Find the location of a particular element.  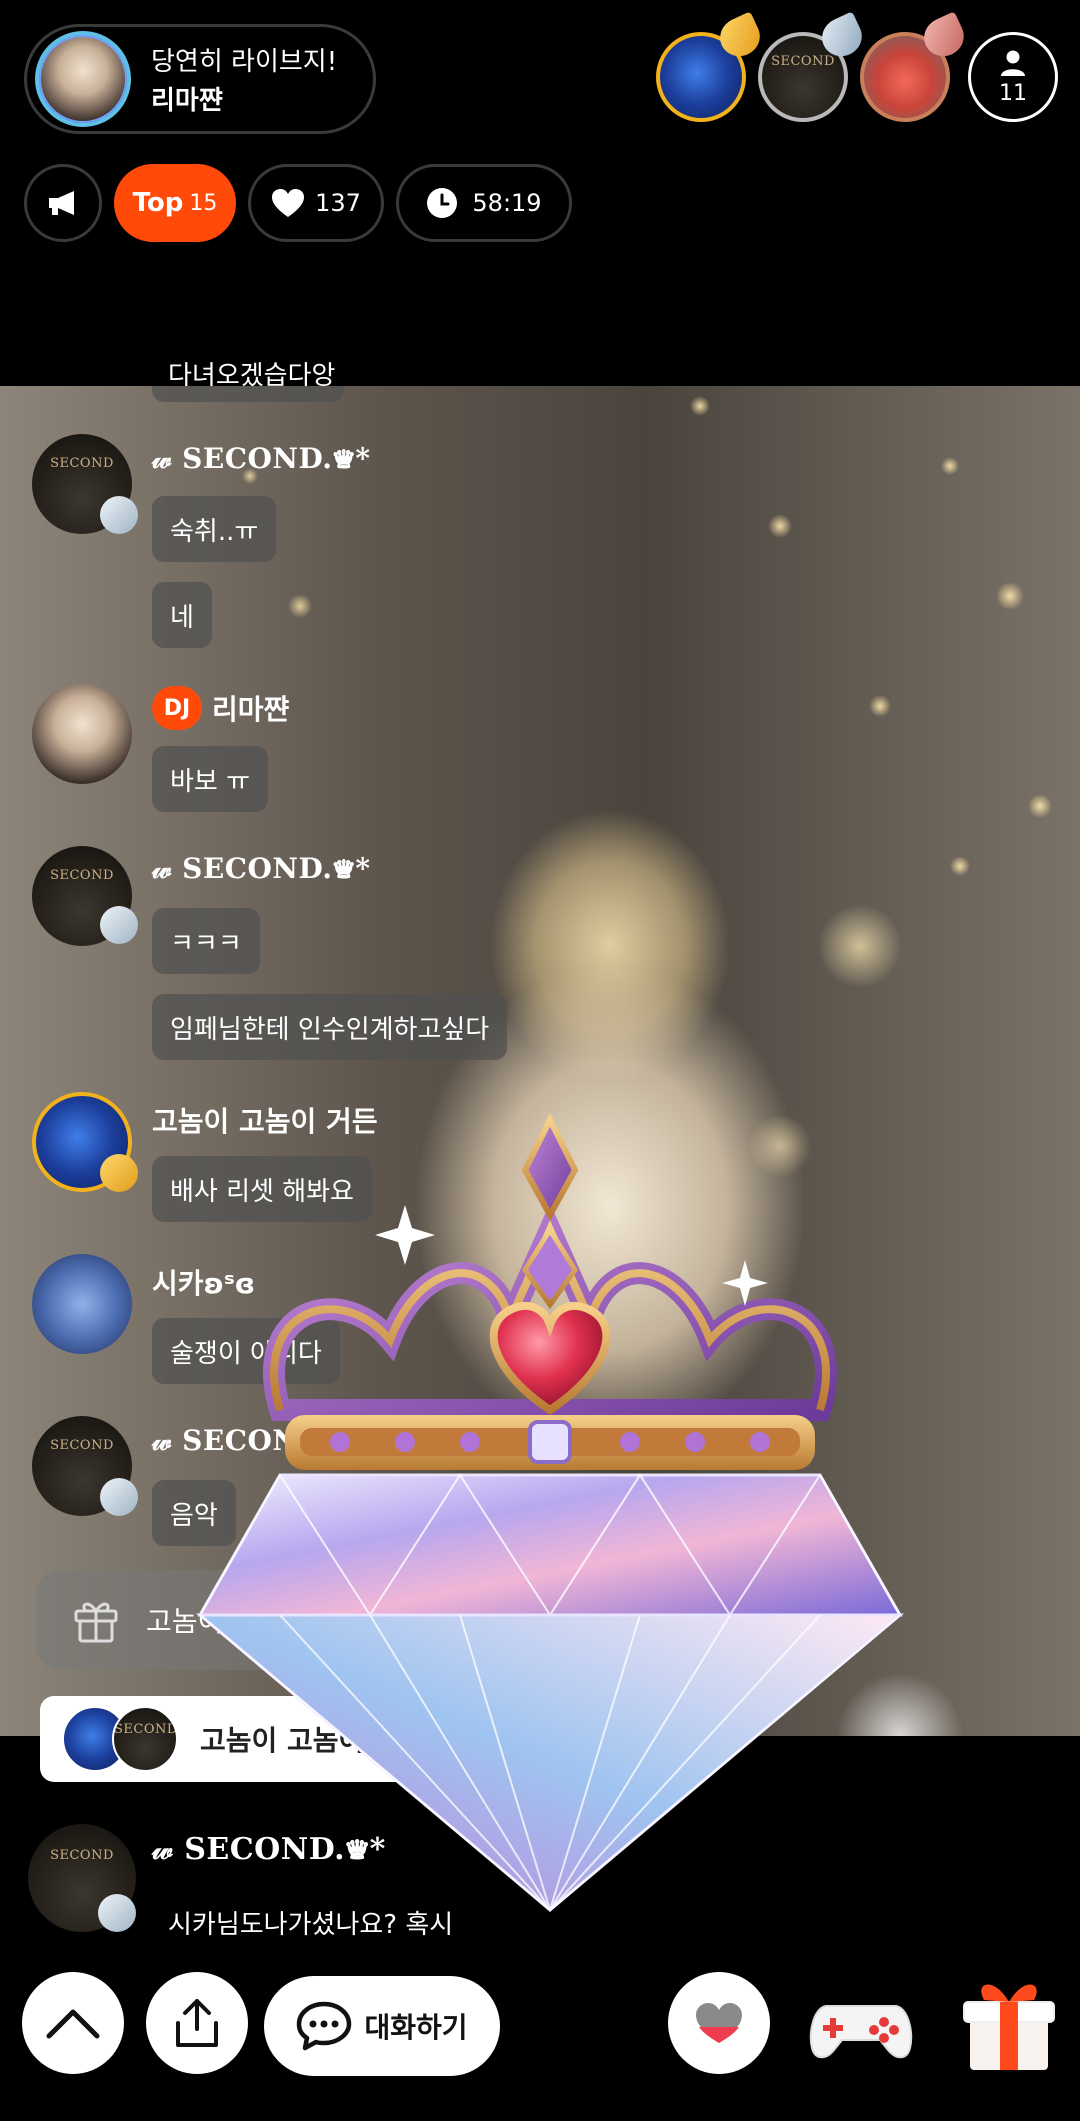

dj-badge: DJ is located at coordinates (177, 708).